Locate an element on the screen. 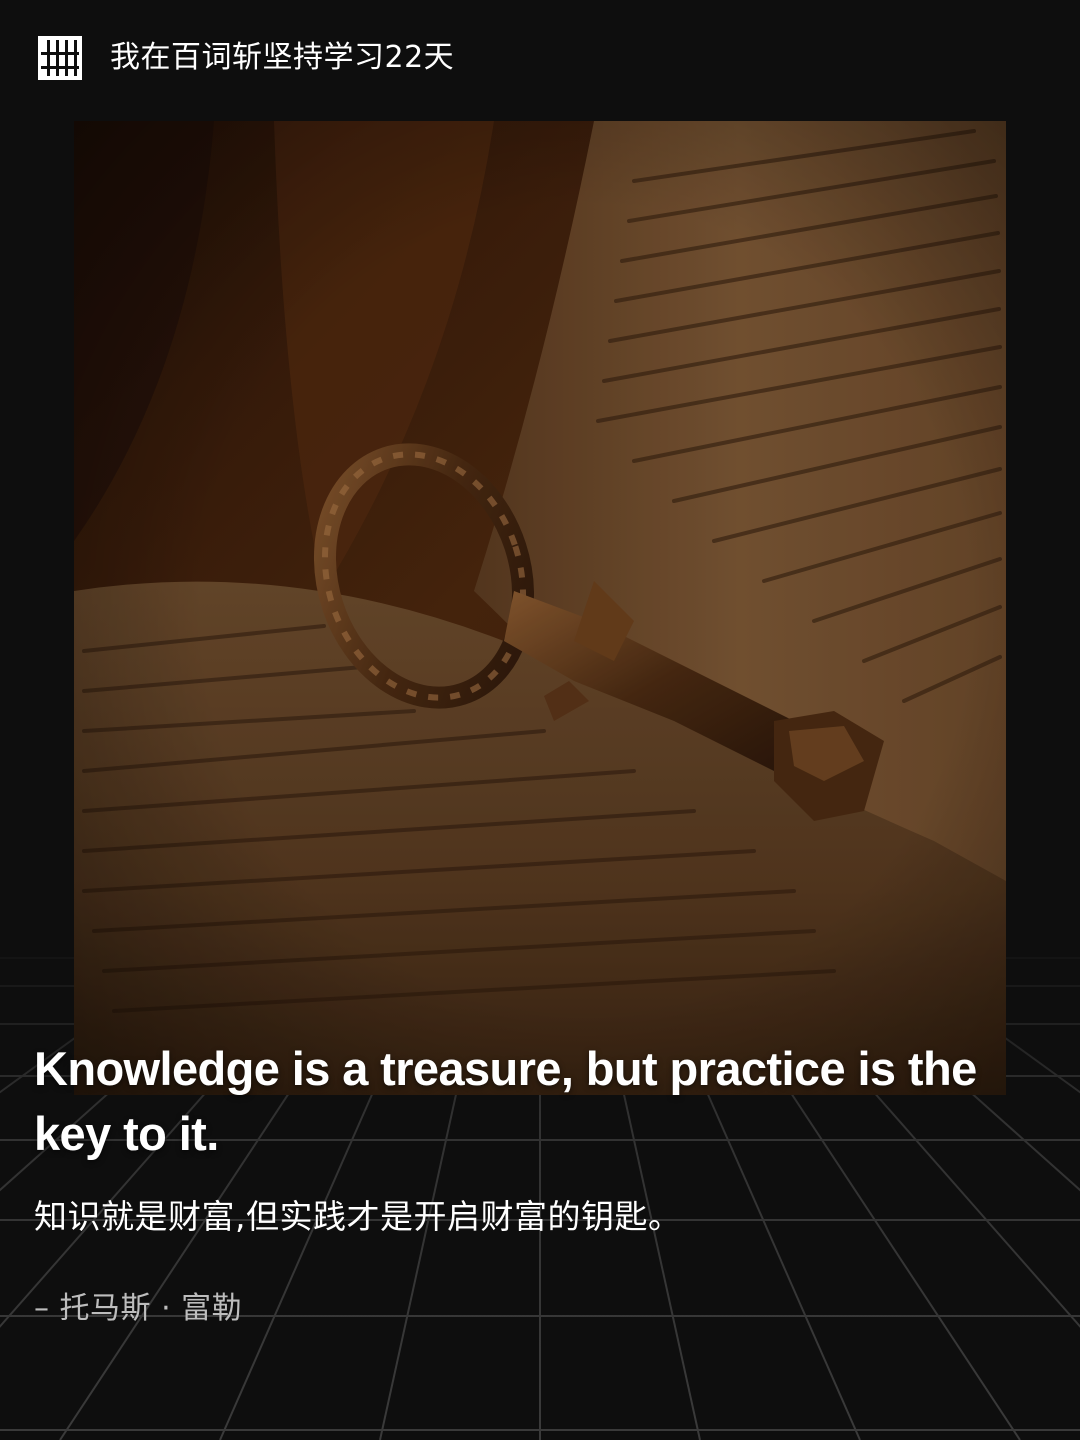 This screenshot has height=1440, width=1080. study-days-text: 我在百词斩坚持学习22天 is located at coordinates (282, 57).